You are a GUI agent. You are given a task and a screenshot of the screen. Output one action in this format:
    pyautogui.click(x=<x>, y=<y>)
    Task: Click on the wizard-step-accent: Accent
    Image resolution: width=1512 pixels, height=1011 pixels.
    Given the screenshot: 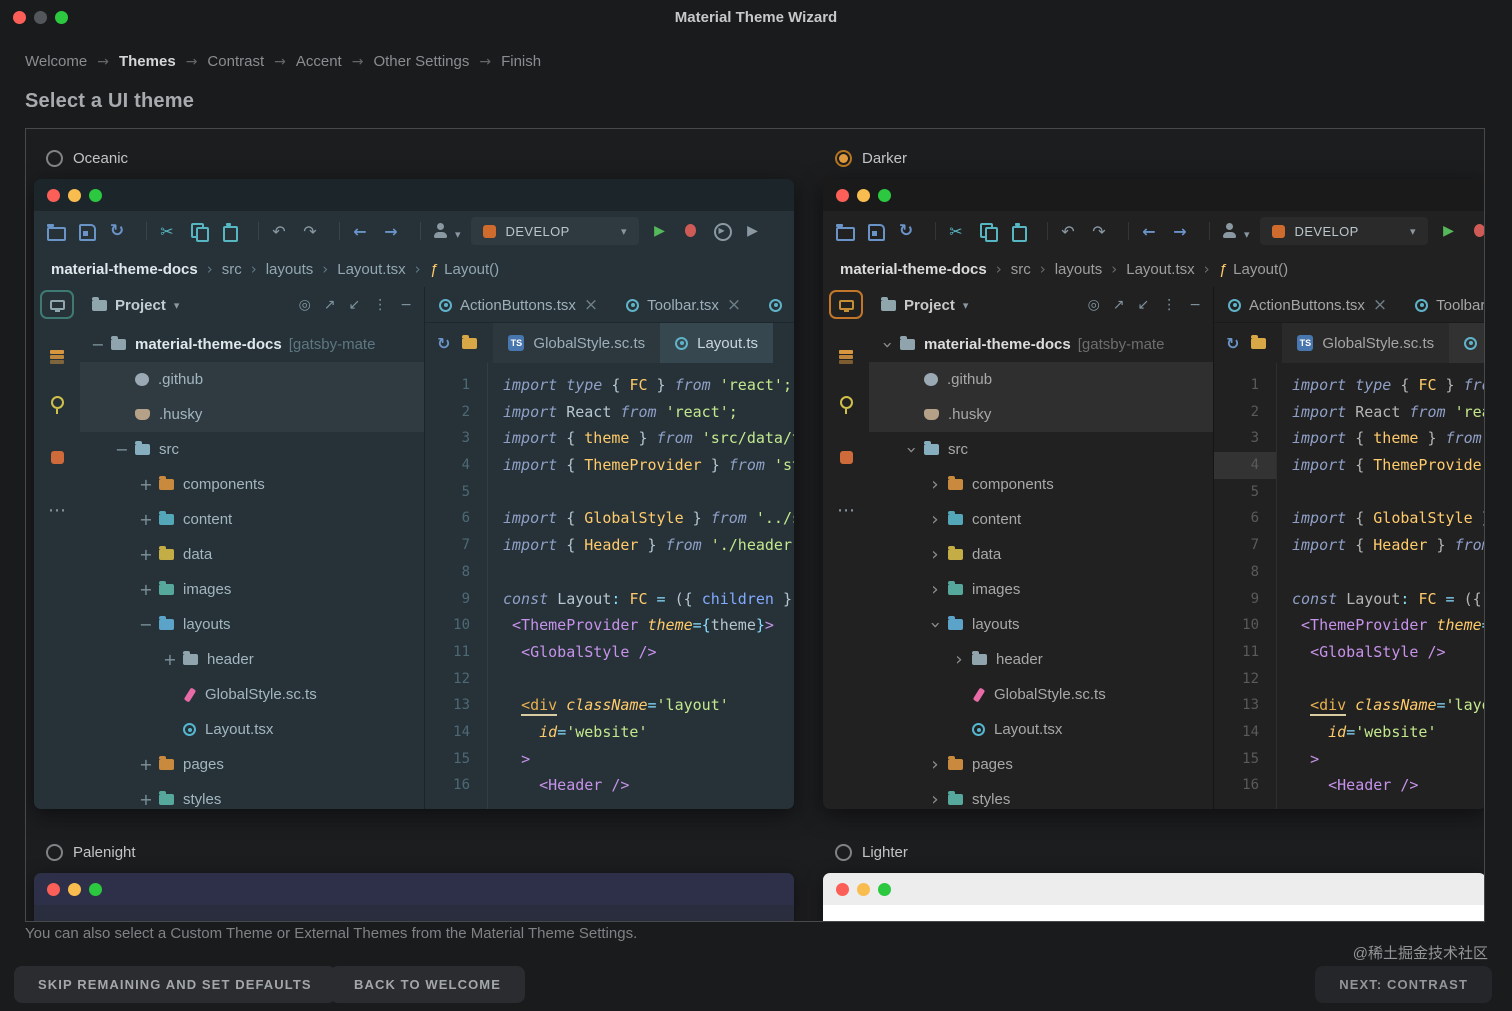 What is the action you would take?
    pyautogui.click(x=319, y=61)
    